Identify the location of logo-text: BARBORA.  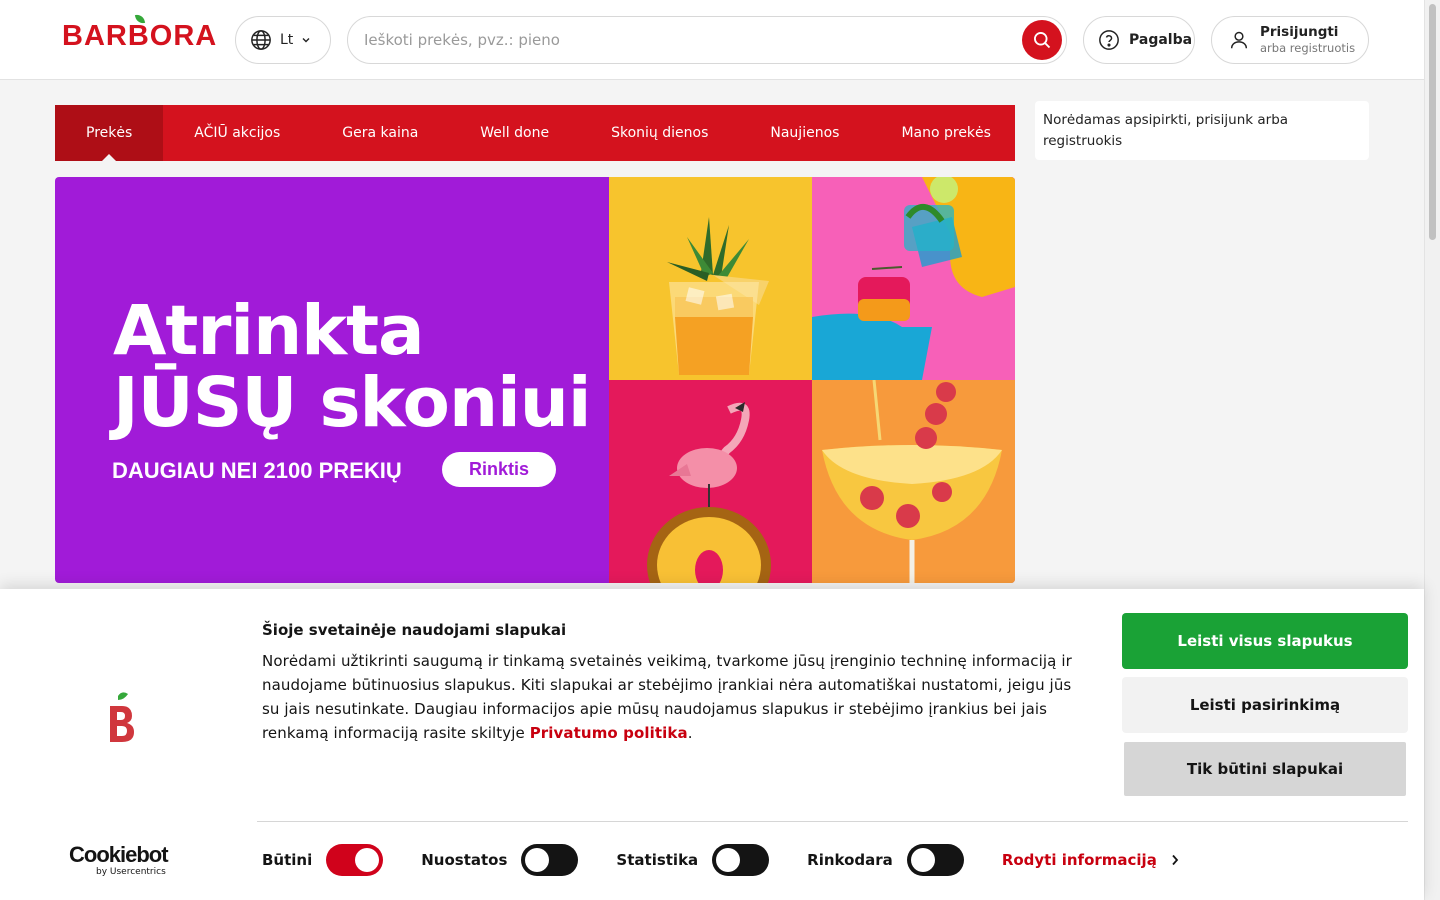
(140, 36).